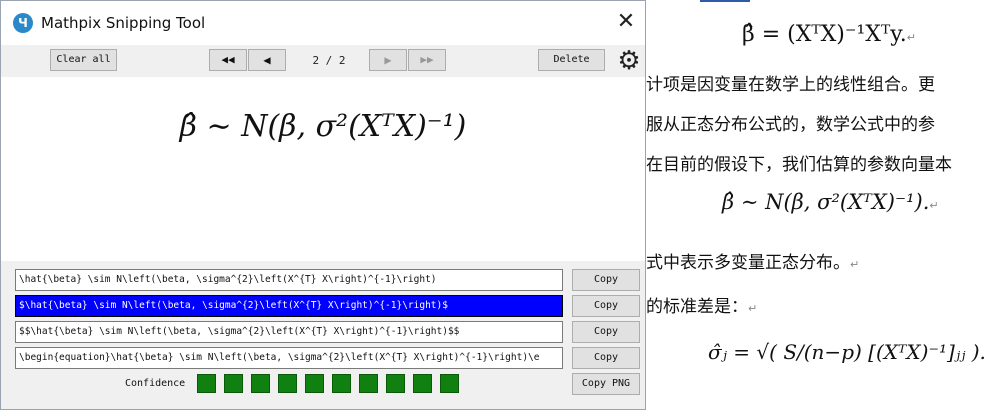 This screenshot has height=412, width=986. I want to click on last-page-button: ▶▶, so click(427, 60).